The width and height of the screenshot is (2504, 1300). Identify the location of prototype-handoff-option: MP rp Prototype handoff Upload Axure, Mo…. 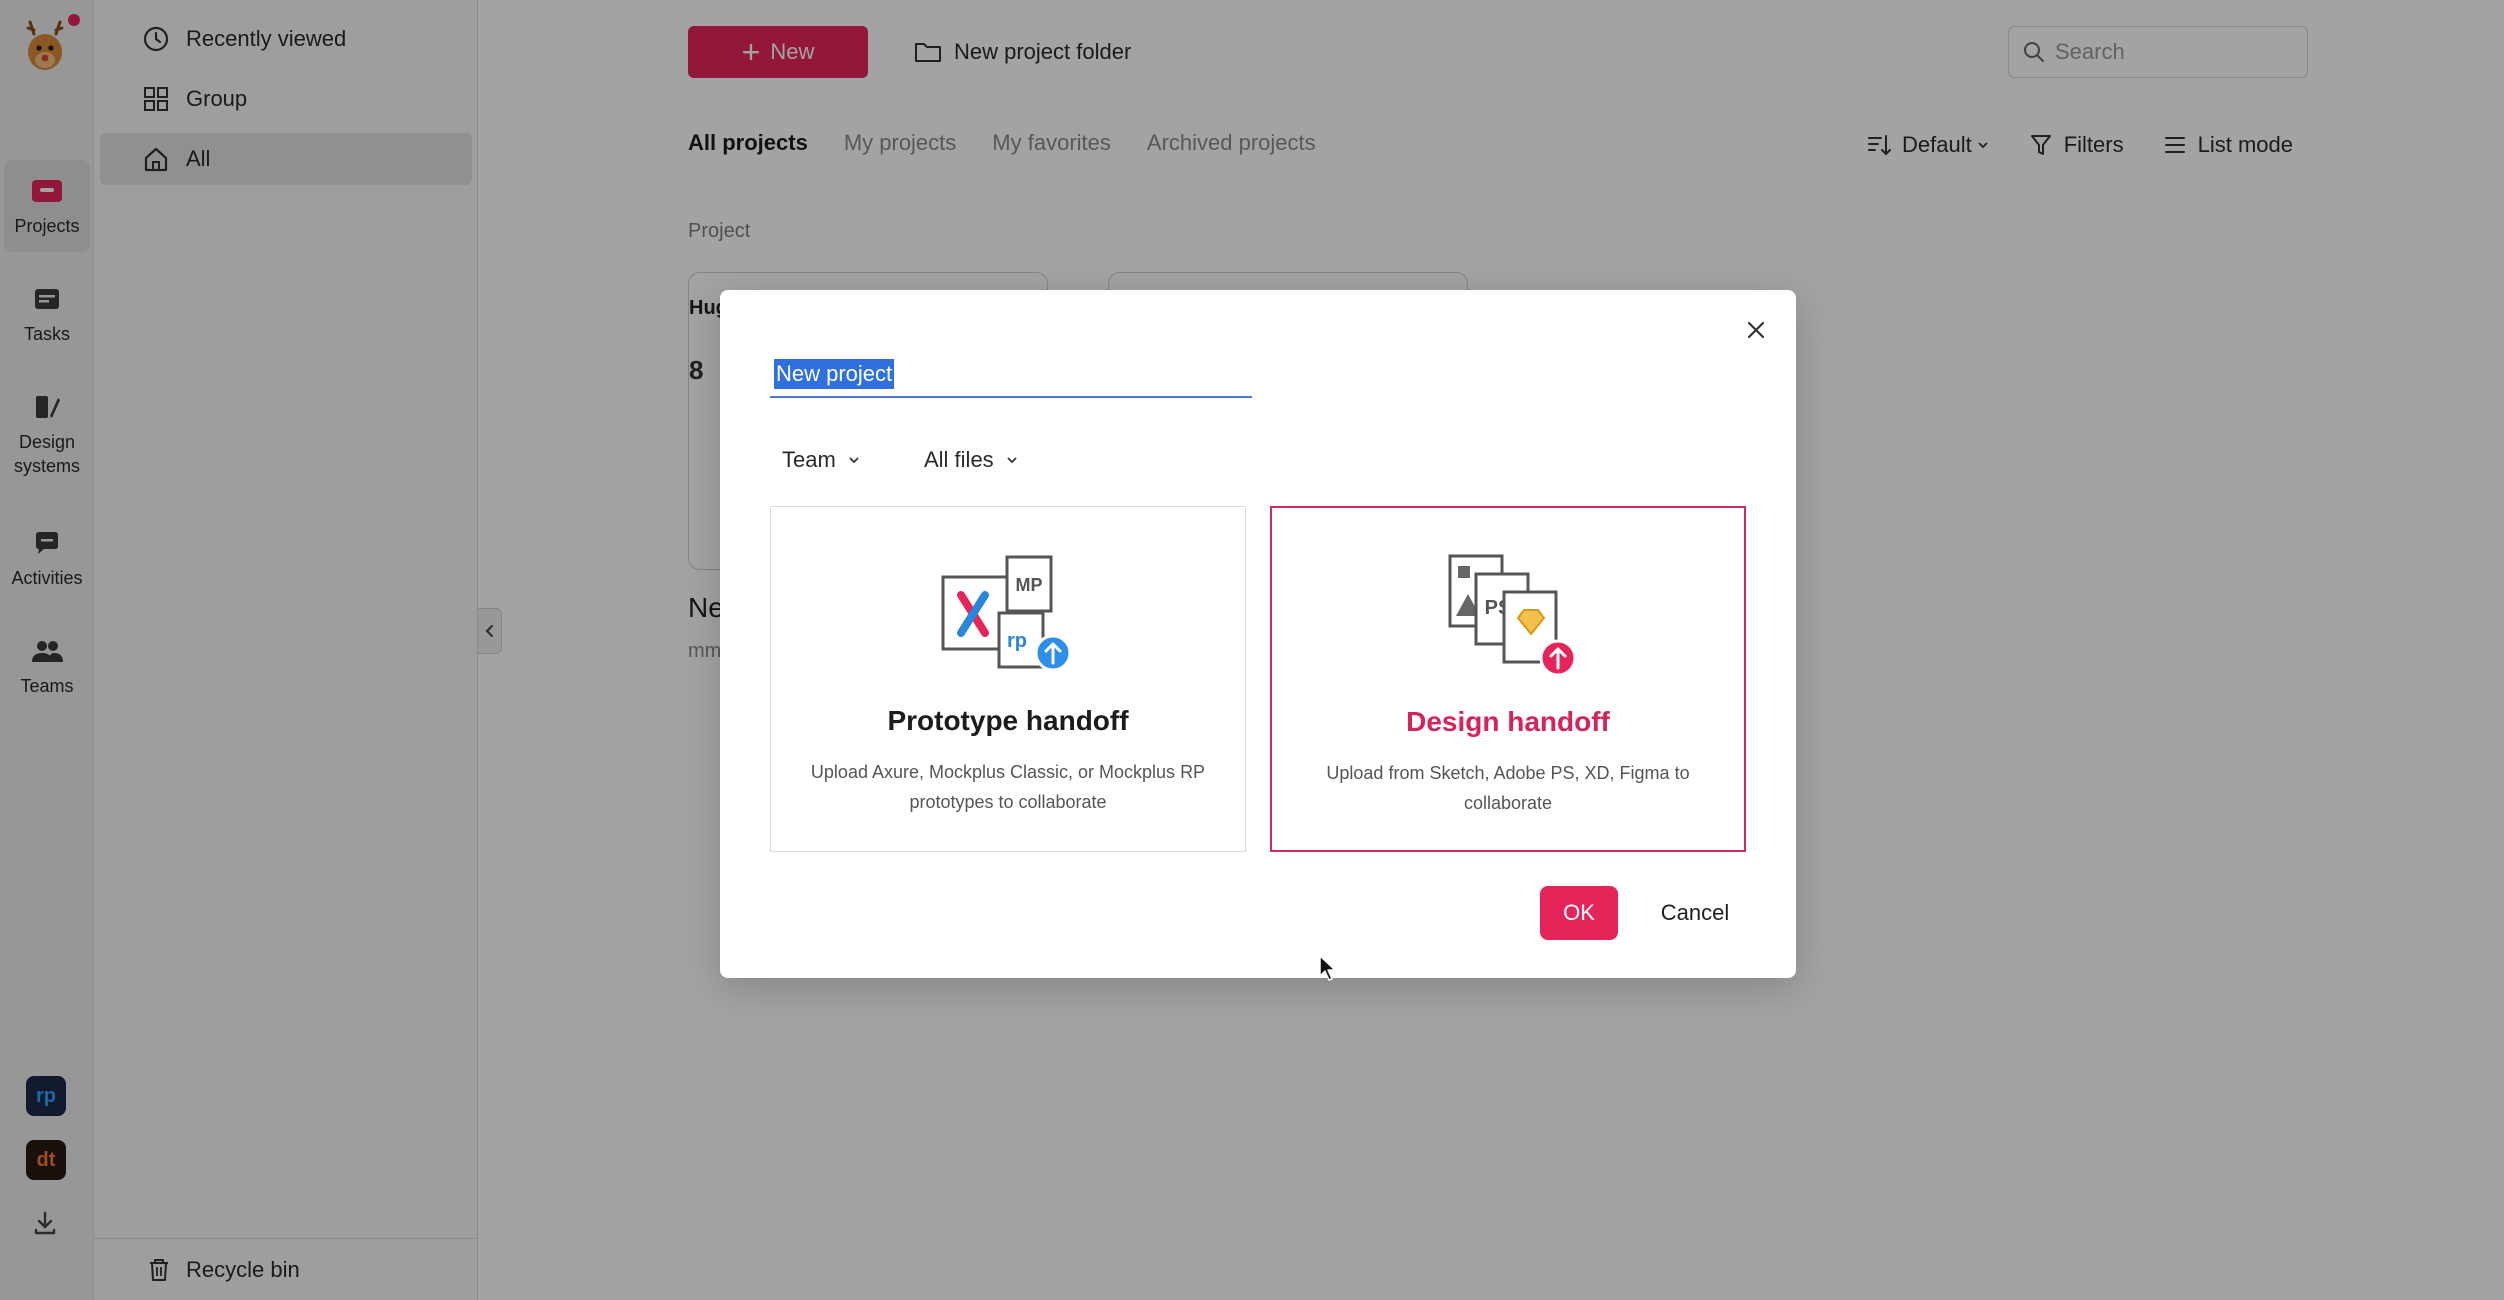
(1008, 679).